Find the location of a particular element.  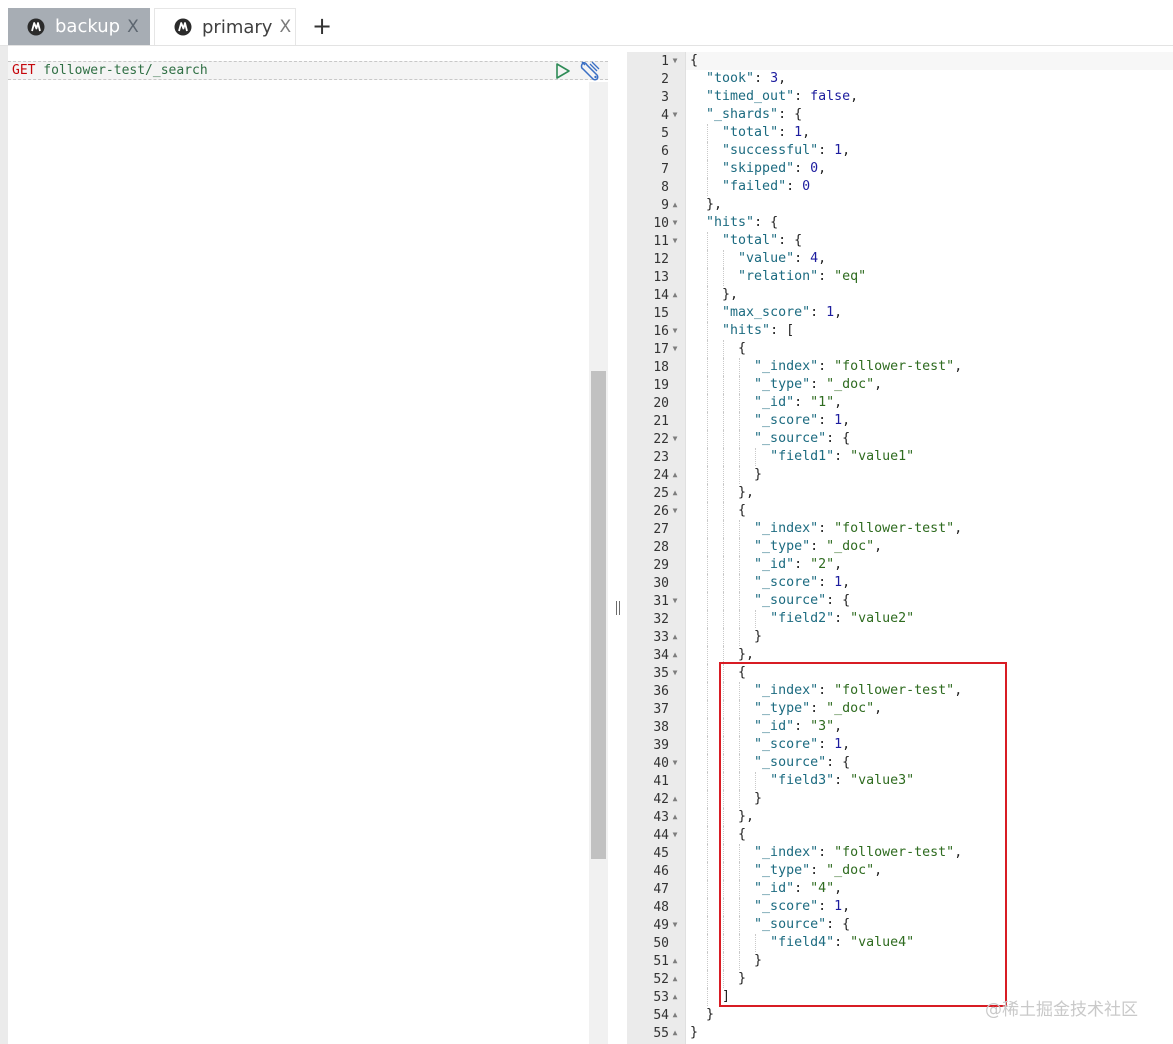

code-token: : [ is located at coordinates (782, 330).